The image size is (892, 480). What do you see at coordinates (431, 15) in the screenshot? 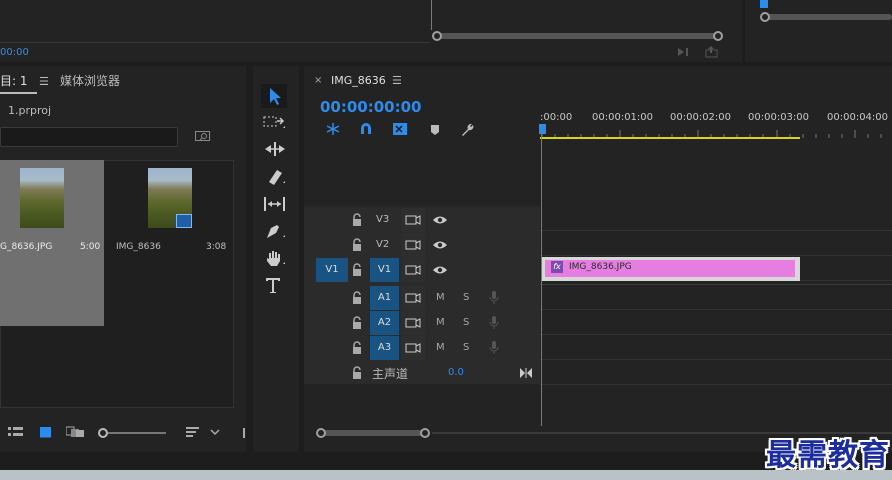
I see `source-playhead` at bounding box center [431, 15].